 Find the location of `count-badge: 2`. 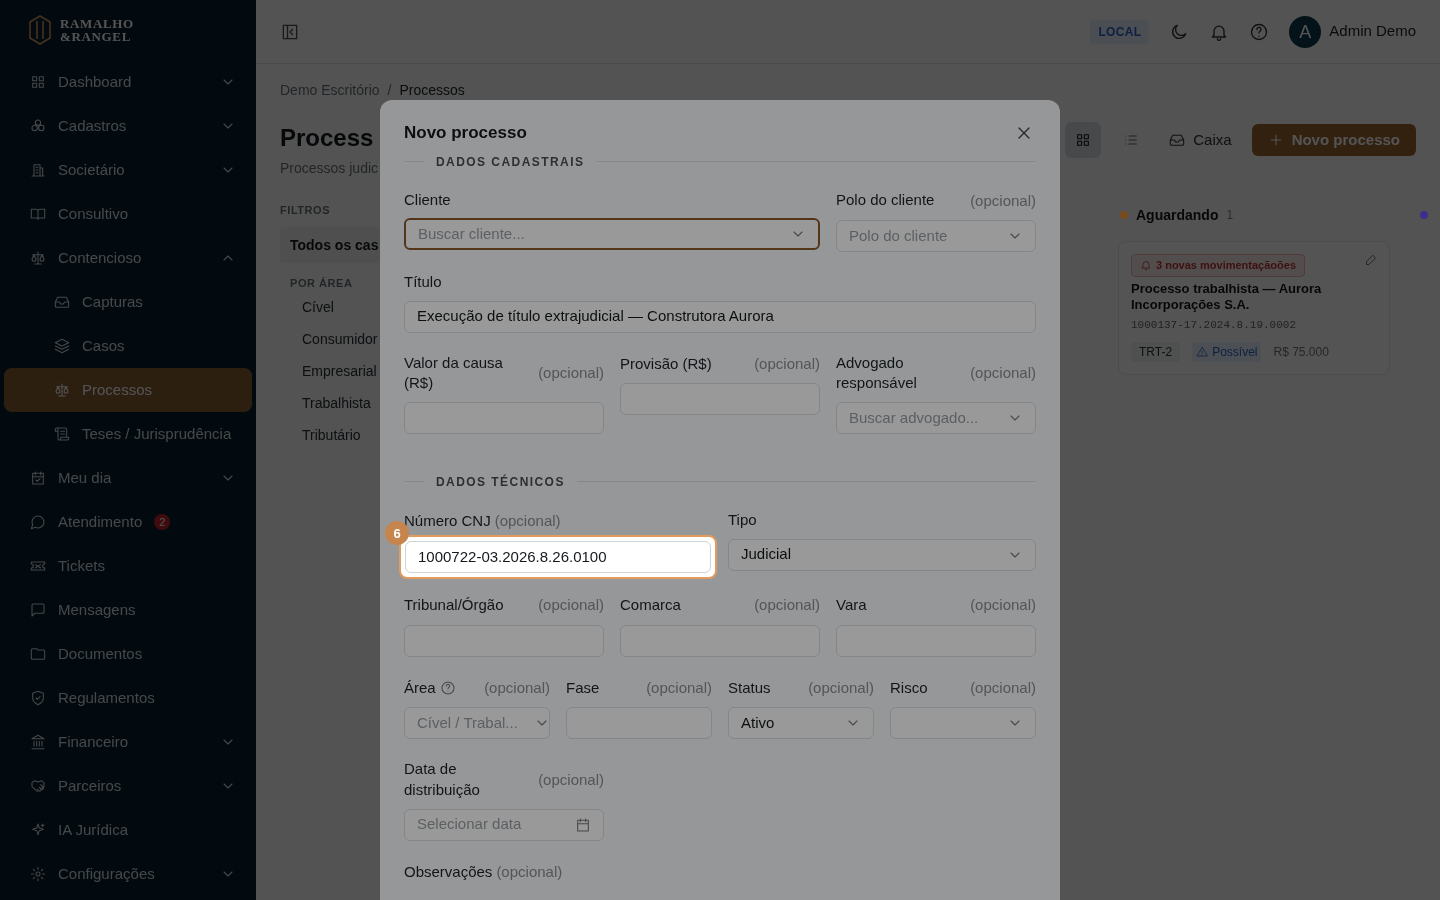

count-badge: 2 is located at coordinates (162, 522).